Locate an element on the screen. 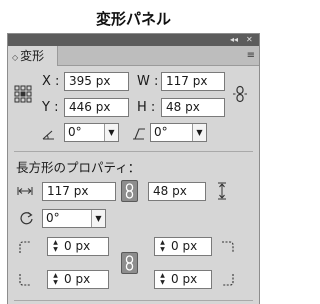 This screenshot has width=320, height=304. corner-top-right-input: ▲ ▼ 0 px is located at coordinates (183, 246).